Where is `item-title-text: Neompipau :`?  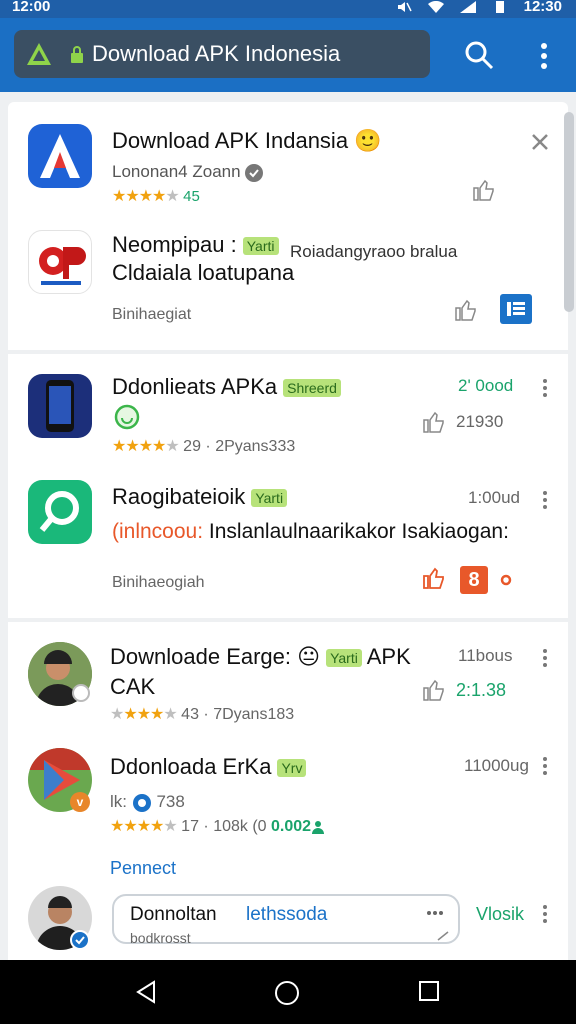 item-title-text: Neompipau : is located at coordinates (174, 244).